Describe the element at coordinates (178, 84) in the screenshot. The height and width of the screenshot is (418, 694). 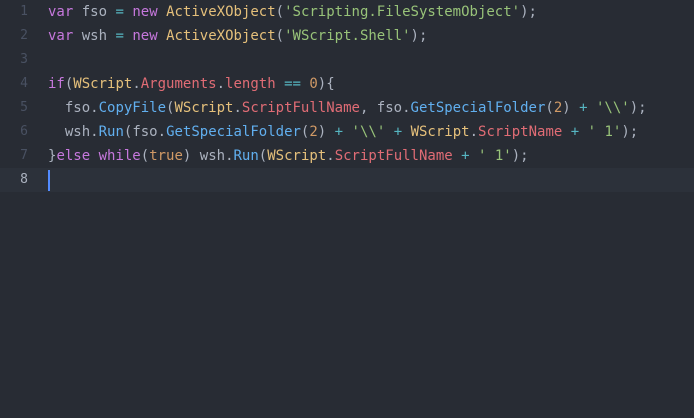
I see `code-token: Arguments` at that location.